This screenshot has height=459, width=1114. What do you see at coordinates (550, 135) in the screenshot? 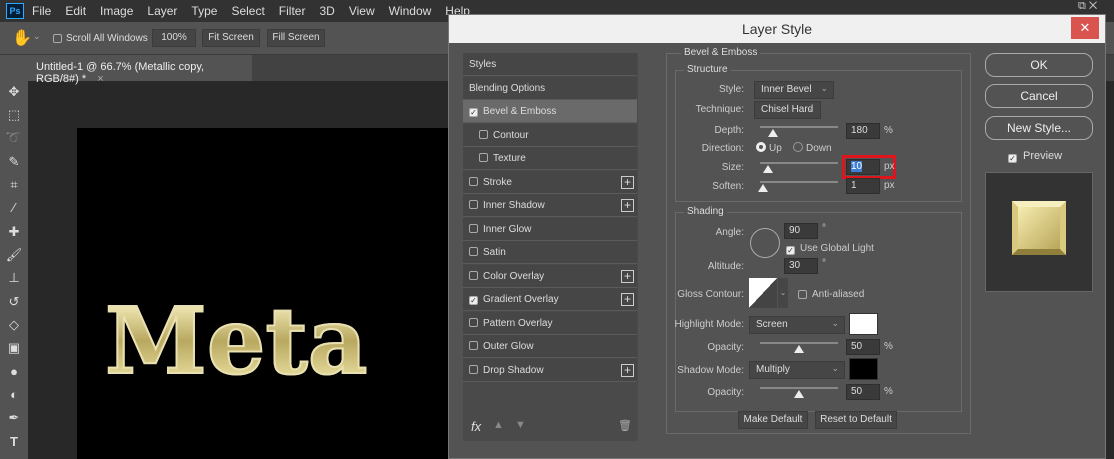
I see `style-item-contour: Contour` at bounding box center [550, 135].